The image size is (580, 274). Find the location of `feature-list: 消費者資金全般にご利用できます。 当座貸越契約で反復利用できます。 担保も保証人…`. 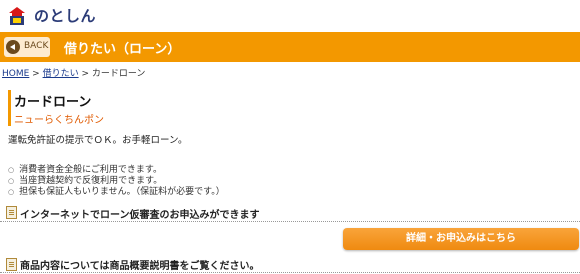

feature-list: 消費者資金全般にご利用できます。 当座貸越契約で反復利用できます。 担保も保証人… is located at coordinates (116, 181).